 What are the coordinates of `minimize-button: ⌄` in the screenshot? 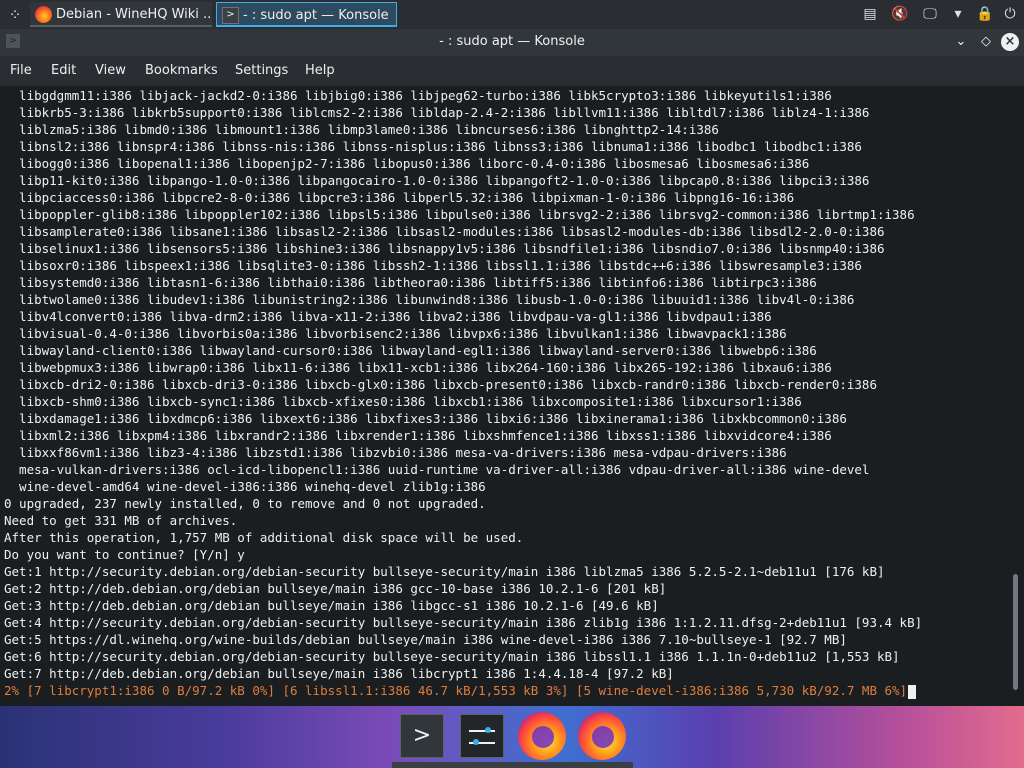 It's located at (961, 42).